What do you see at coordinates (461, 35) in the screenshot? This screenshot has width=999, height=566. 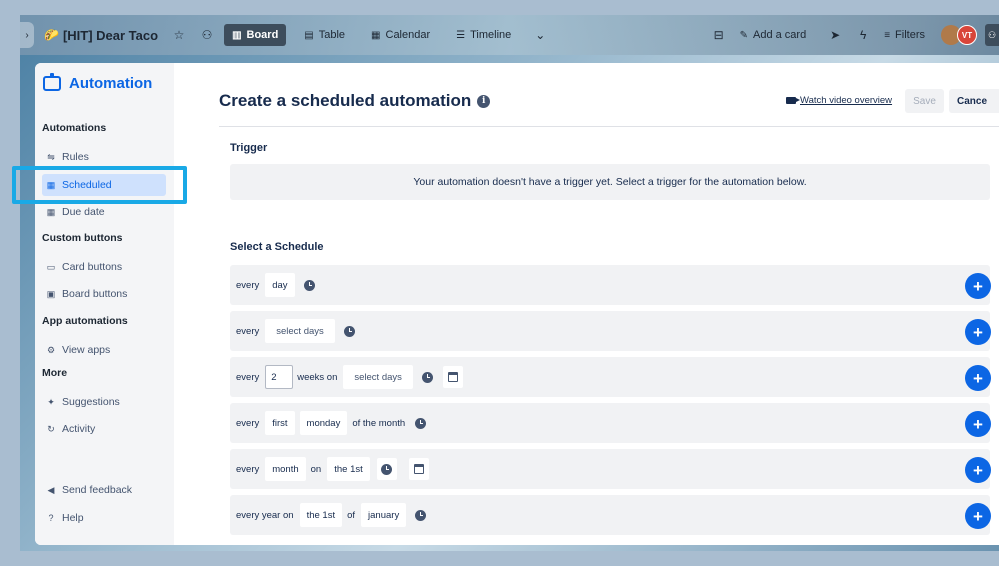 I see `timeline-icon: ☰` at bounding box center [461, 35].